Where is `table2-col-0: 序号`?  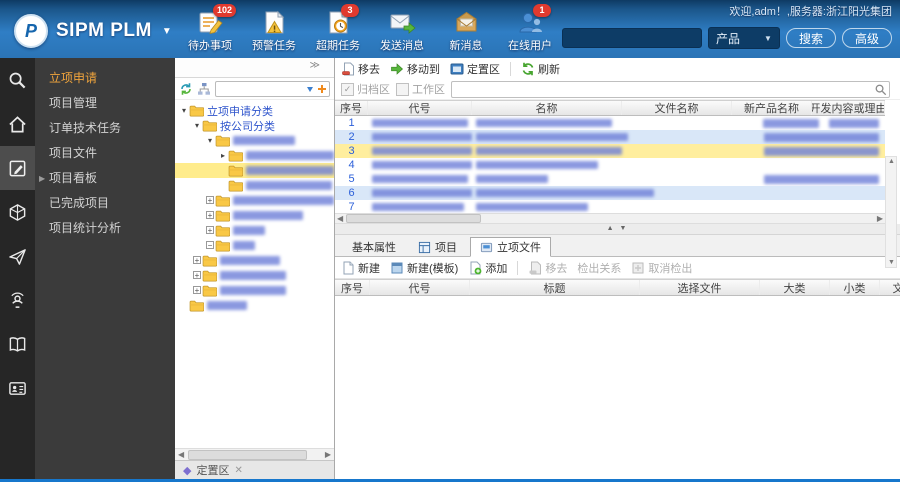
table2-col-0: 序号 is located at coordinates (352, 287).